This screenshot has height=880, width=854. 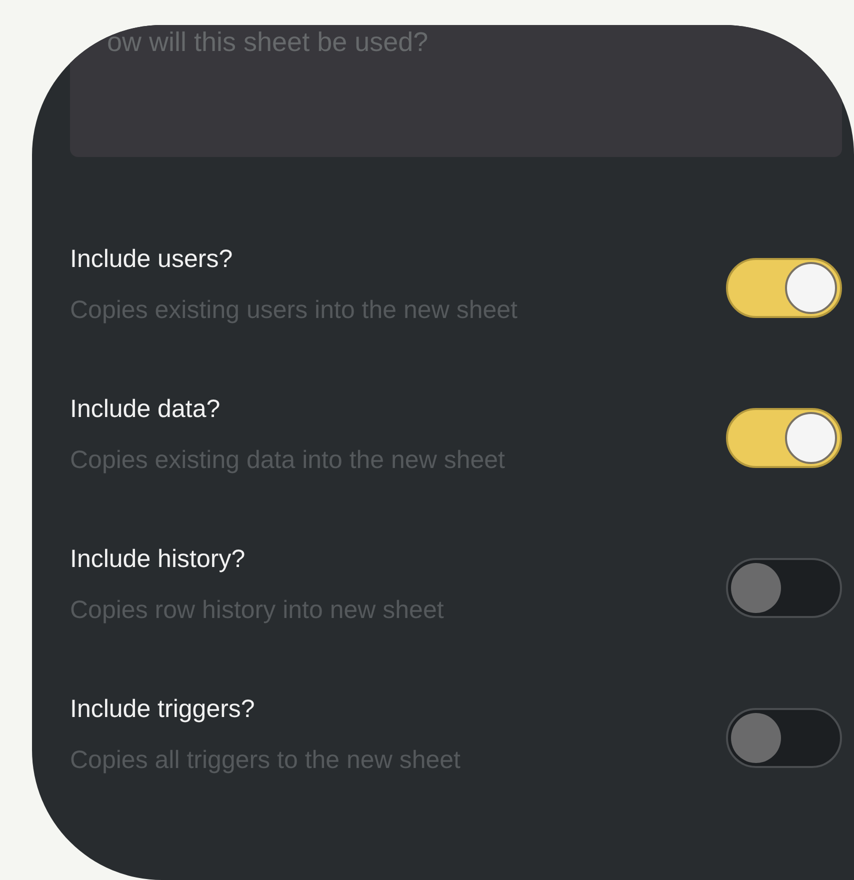 I want to click on option-label: Include users?, so click(x=152, y=259).